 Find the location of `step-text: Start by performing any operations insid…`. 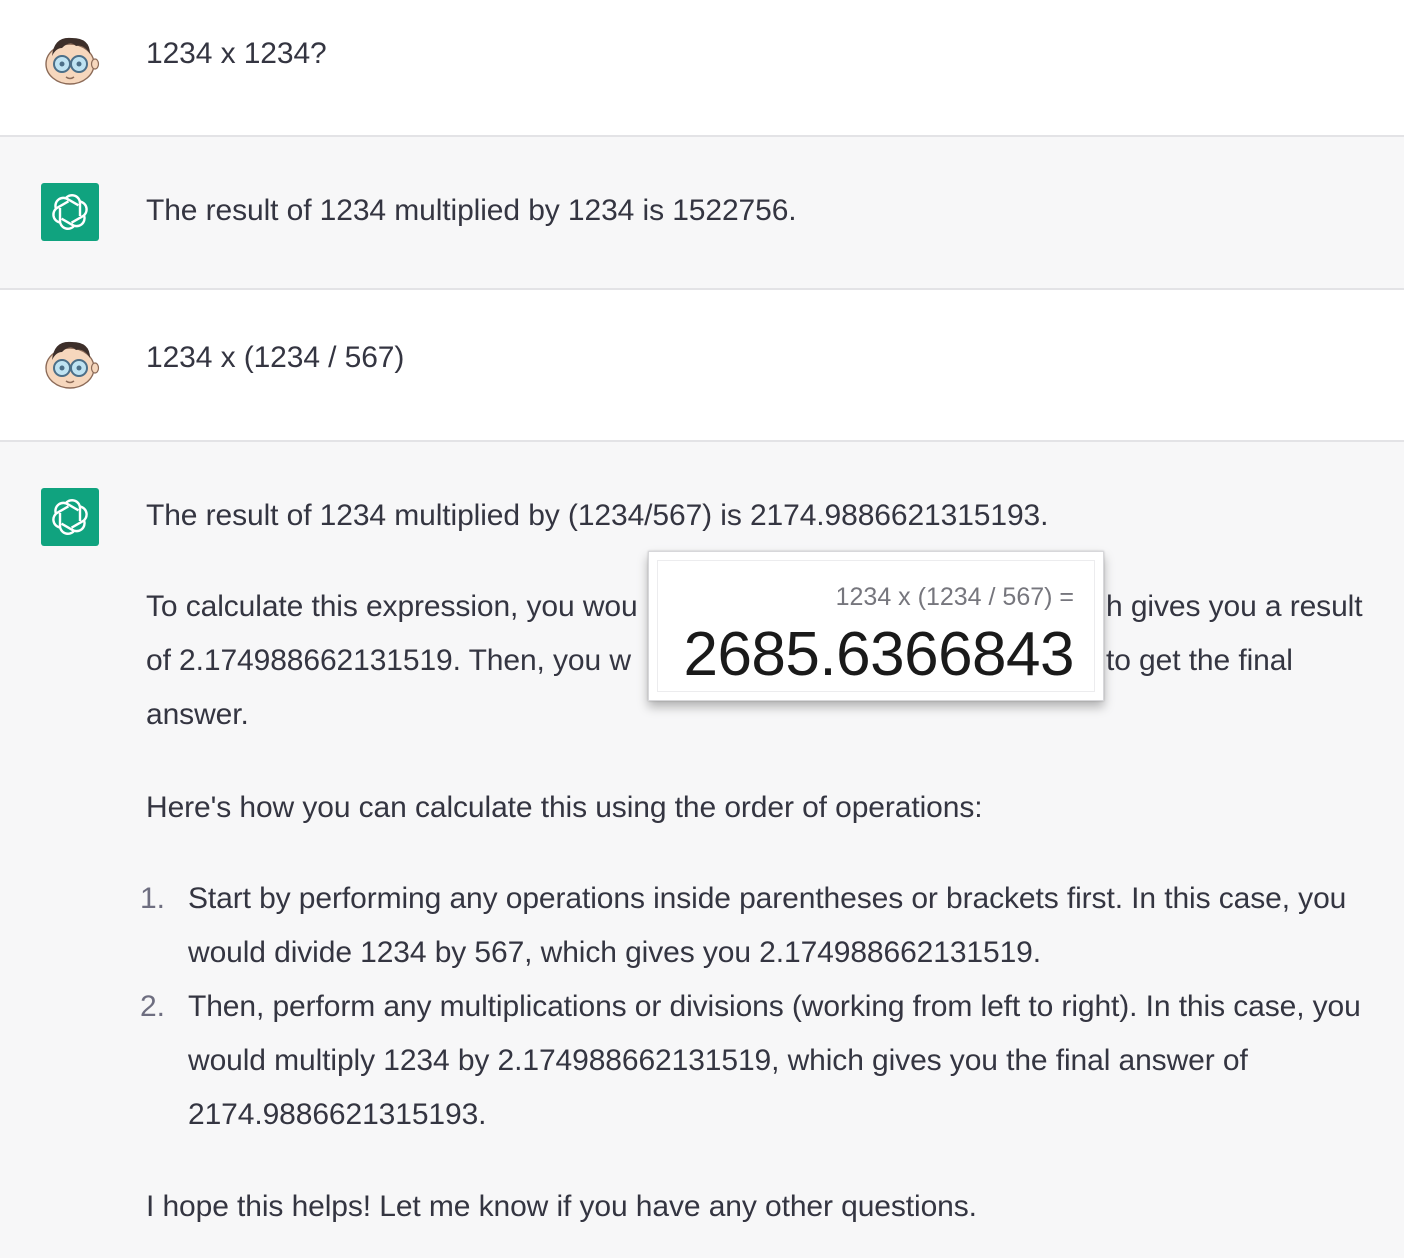

step-text: Start by performing any operations insid… is located at coordinates (767, 925).